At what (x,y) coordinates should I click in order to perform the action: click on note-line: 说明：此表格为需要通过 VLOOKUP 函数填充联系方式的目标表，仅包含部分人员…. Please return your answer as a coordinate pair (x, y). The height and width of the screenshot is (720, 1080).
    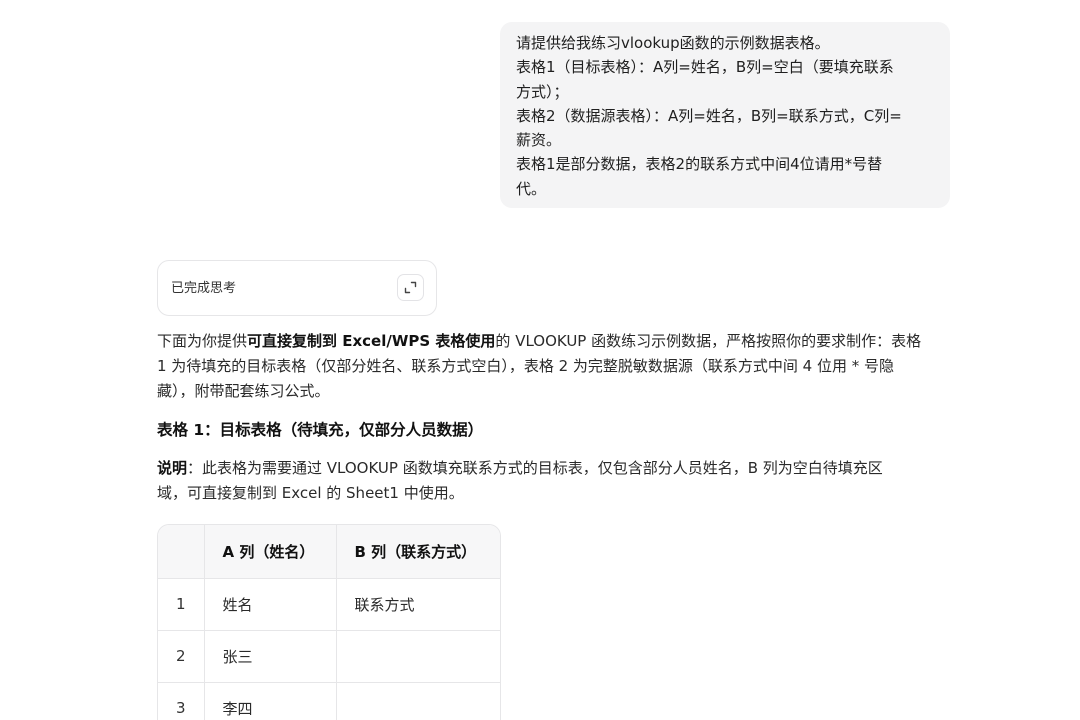
    Looking at the image, I should click on (557, 468).